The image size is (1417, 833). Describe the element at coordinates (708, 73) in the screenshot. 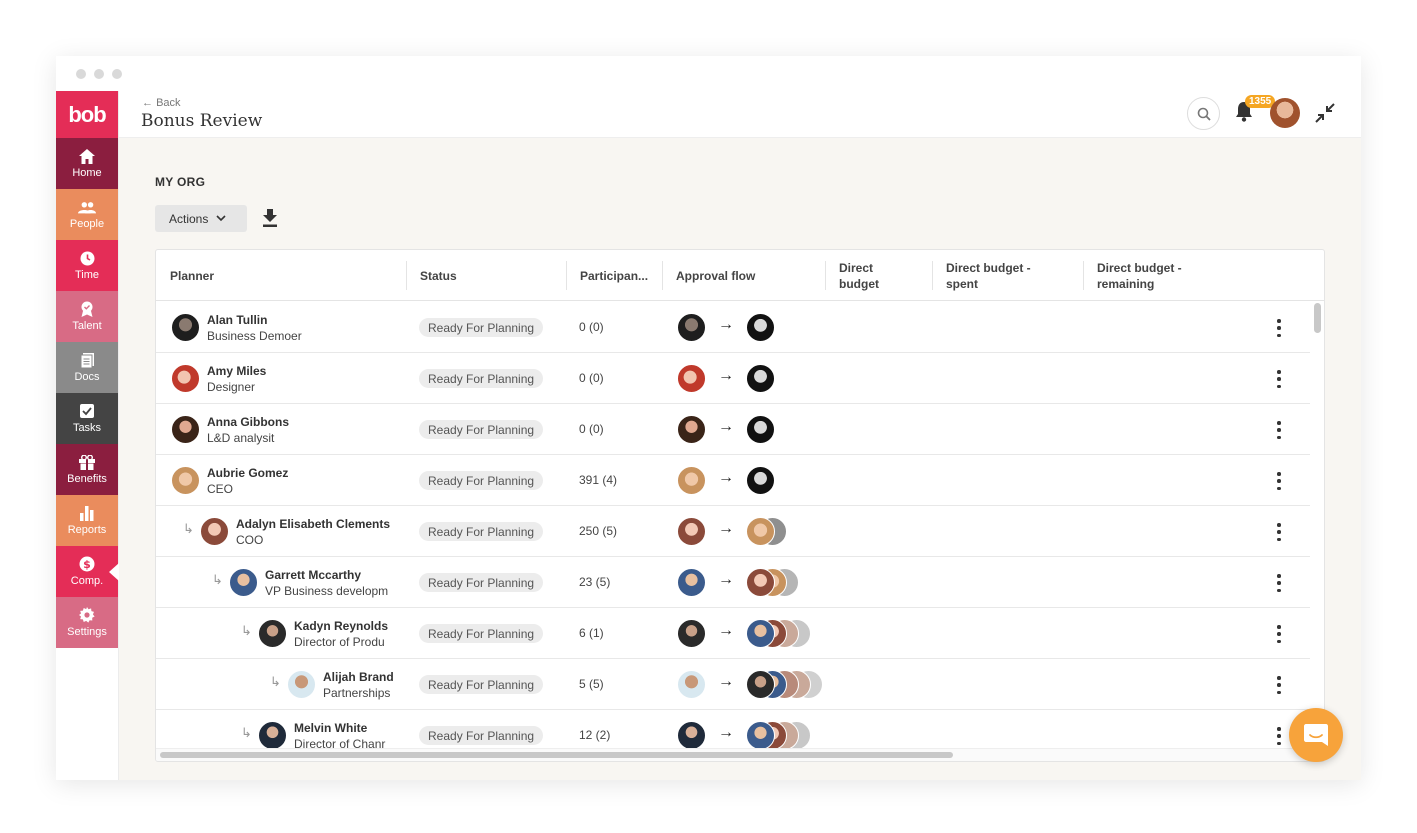

I see `window-titlebar` at that location.